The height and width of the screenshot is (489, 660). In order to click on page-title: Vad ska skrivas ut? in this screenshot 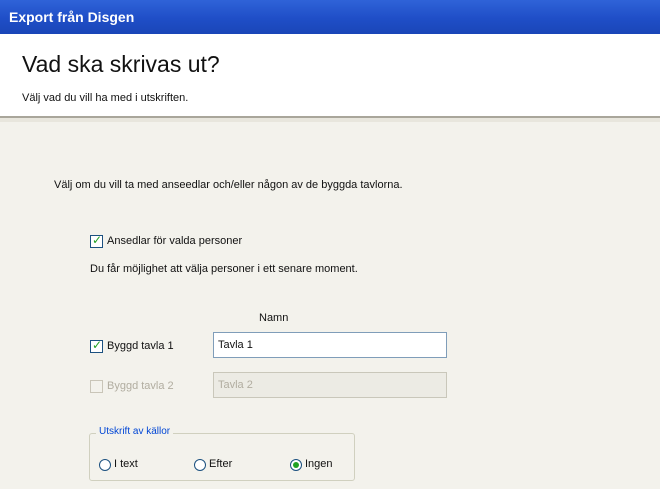, I will do `click(121, 64)`.